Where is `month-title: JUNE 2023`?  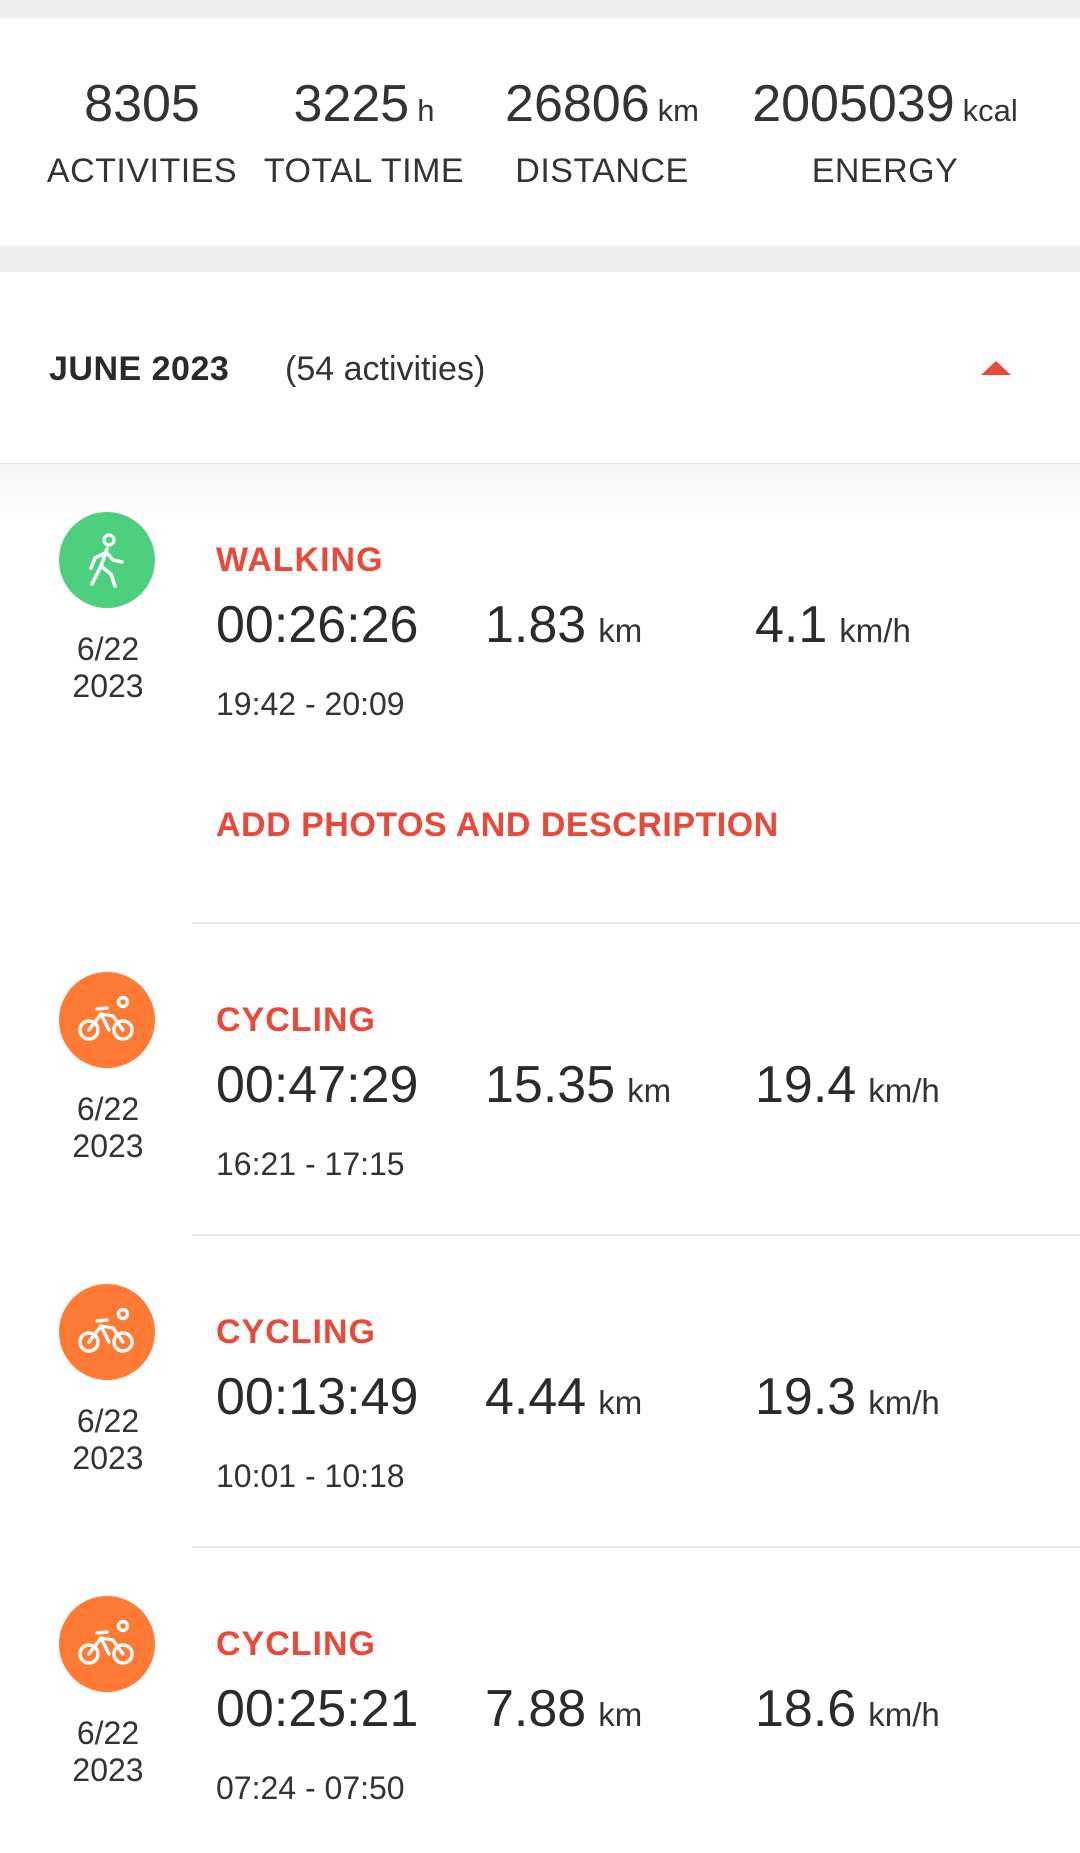
month-title: JUNE 2023 is located at coordinates (139, 369).